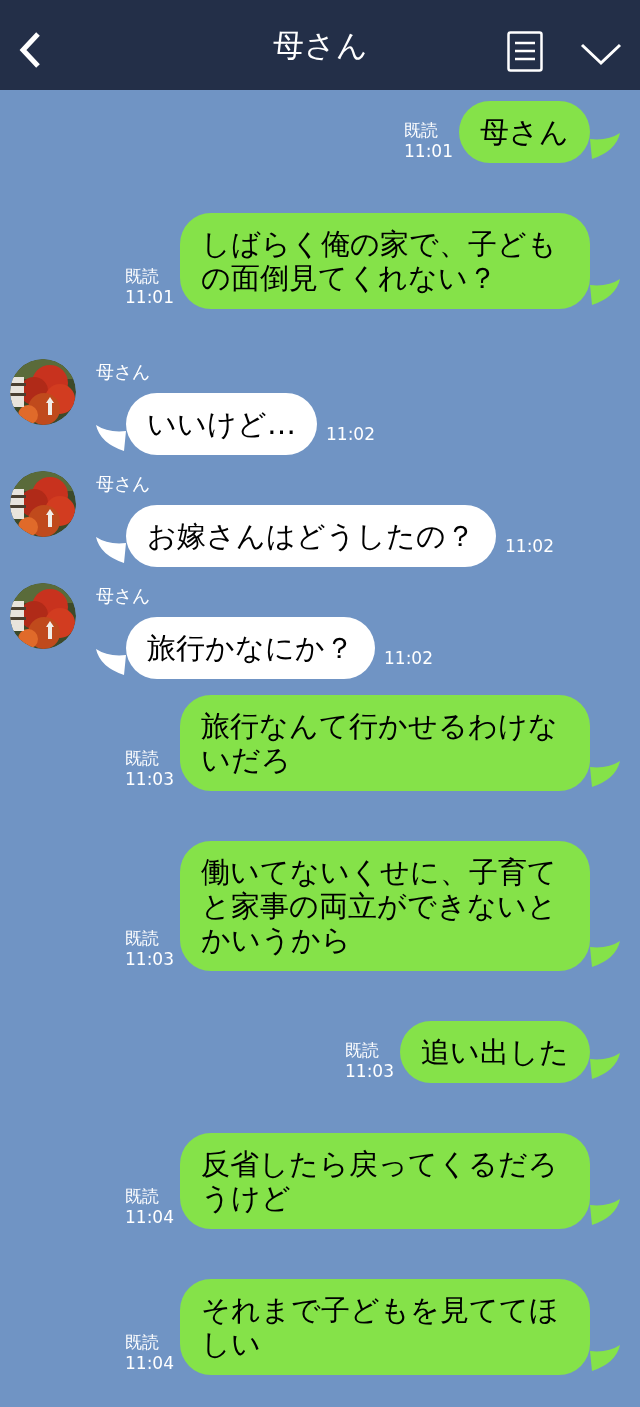  I want to click on chat-title: 母さん, so click(320, 45).